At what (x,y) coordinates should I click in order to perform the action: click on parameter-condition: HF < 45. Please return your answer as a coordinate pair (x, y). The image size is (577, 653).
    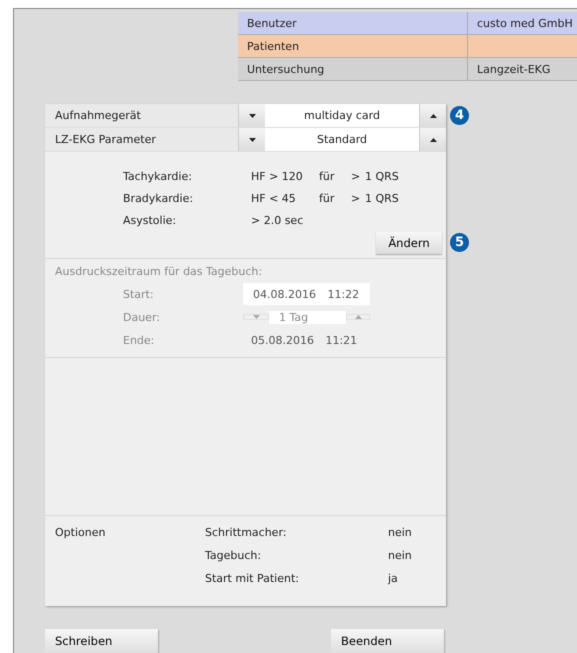
    Looking at the image, I should click on (274, 198).